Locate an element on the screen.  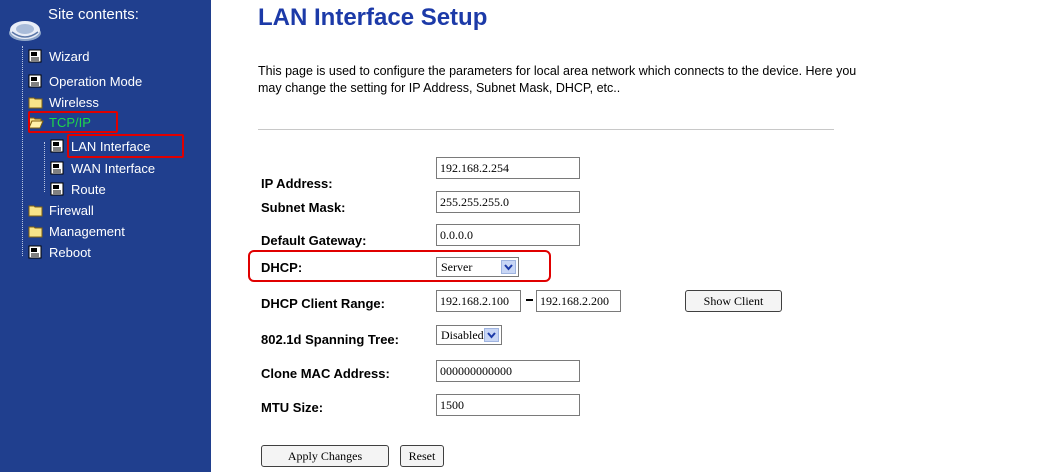
sidebar-item-reboot: Reboot is located at coordinates (59, 252).